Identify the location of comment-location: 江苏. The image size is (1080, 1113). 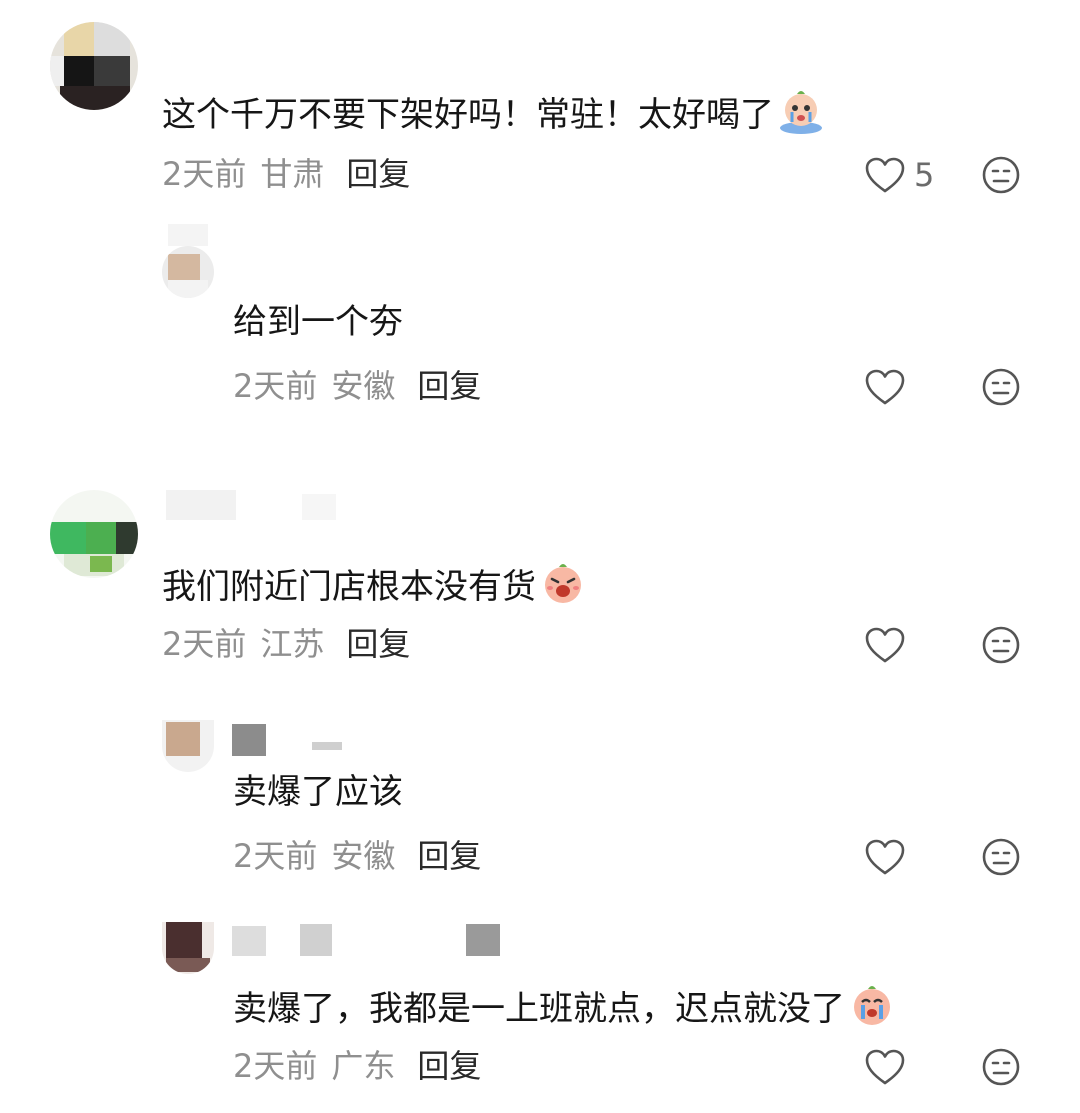
(292, 644).